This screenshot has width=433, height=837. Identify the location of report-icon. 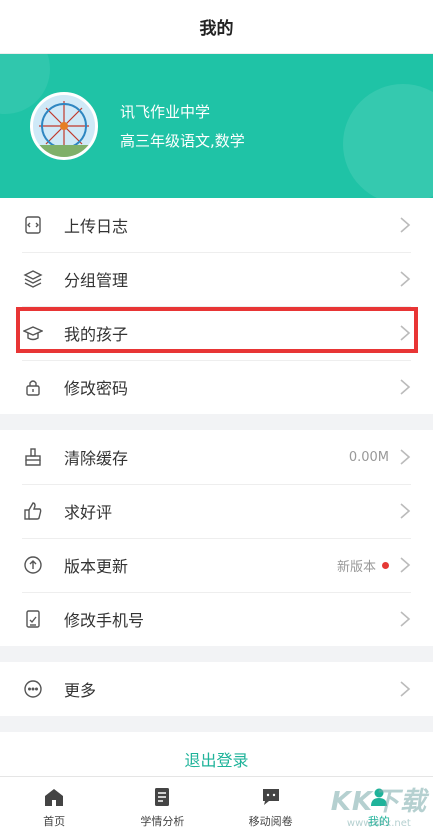
(162, 797).